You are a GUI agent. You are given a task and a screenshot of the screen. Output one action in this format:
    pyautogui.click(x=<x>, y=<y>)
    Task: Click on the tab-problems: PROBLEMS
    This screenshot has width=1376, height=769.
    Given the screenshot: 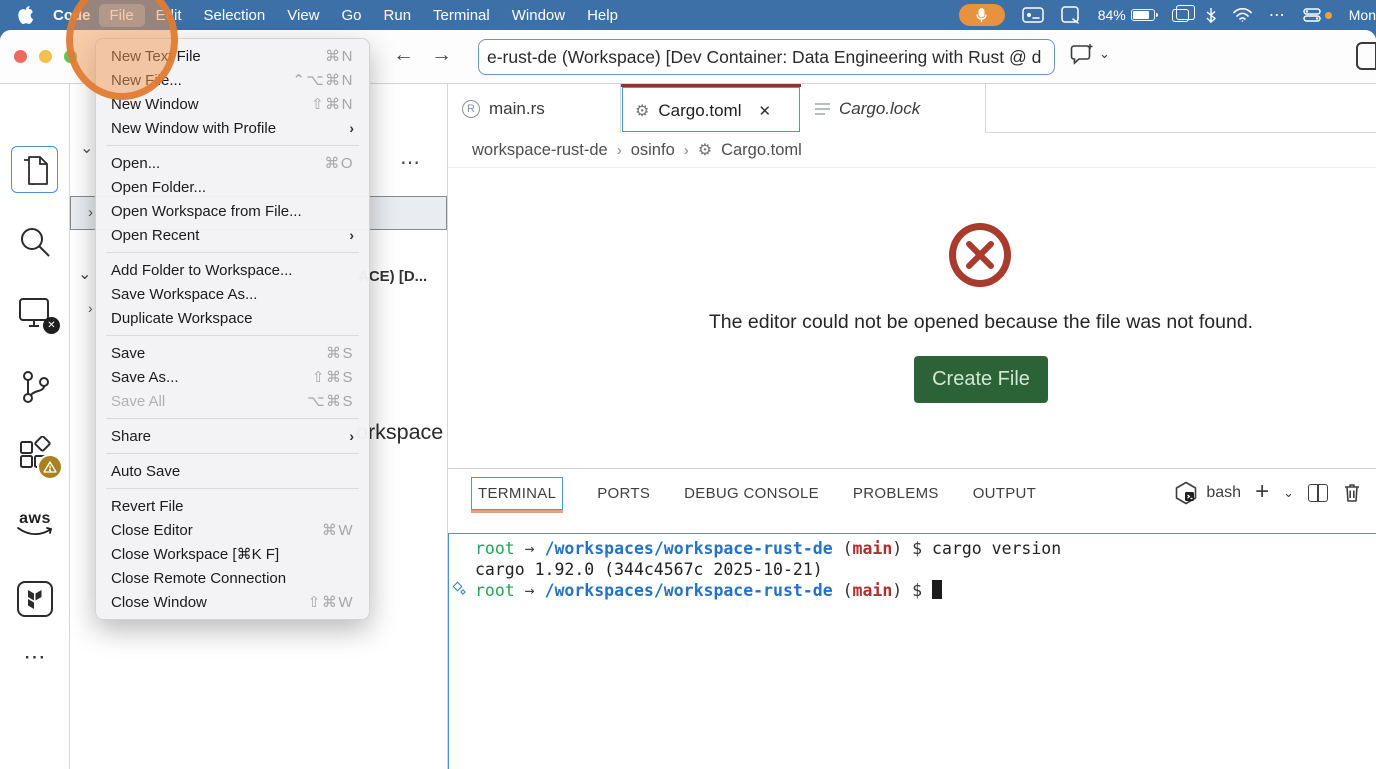 What is the action you would take?
    pyautogui.click(x=896, y=493)
    